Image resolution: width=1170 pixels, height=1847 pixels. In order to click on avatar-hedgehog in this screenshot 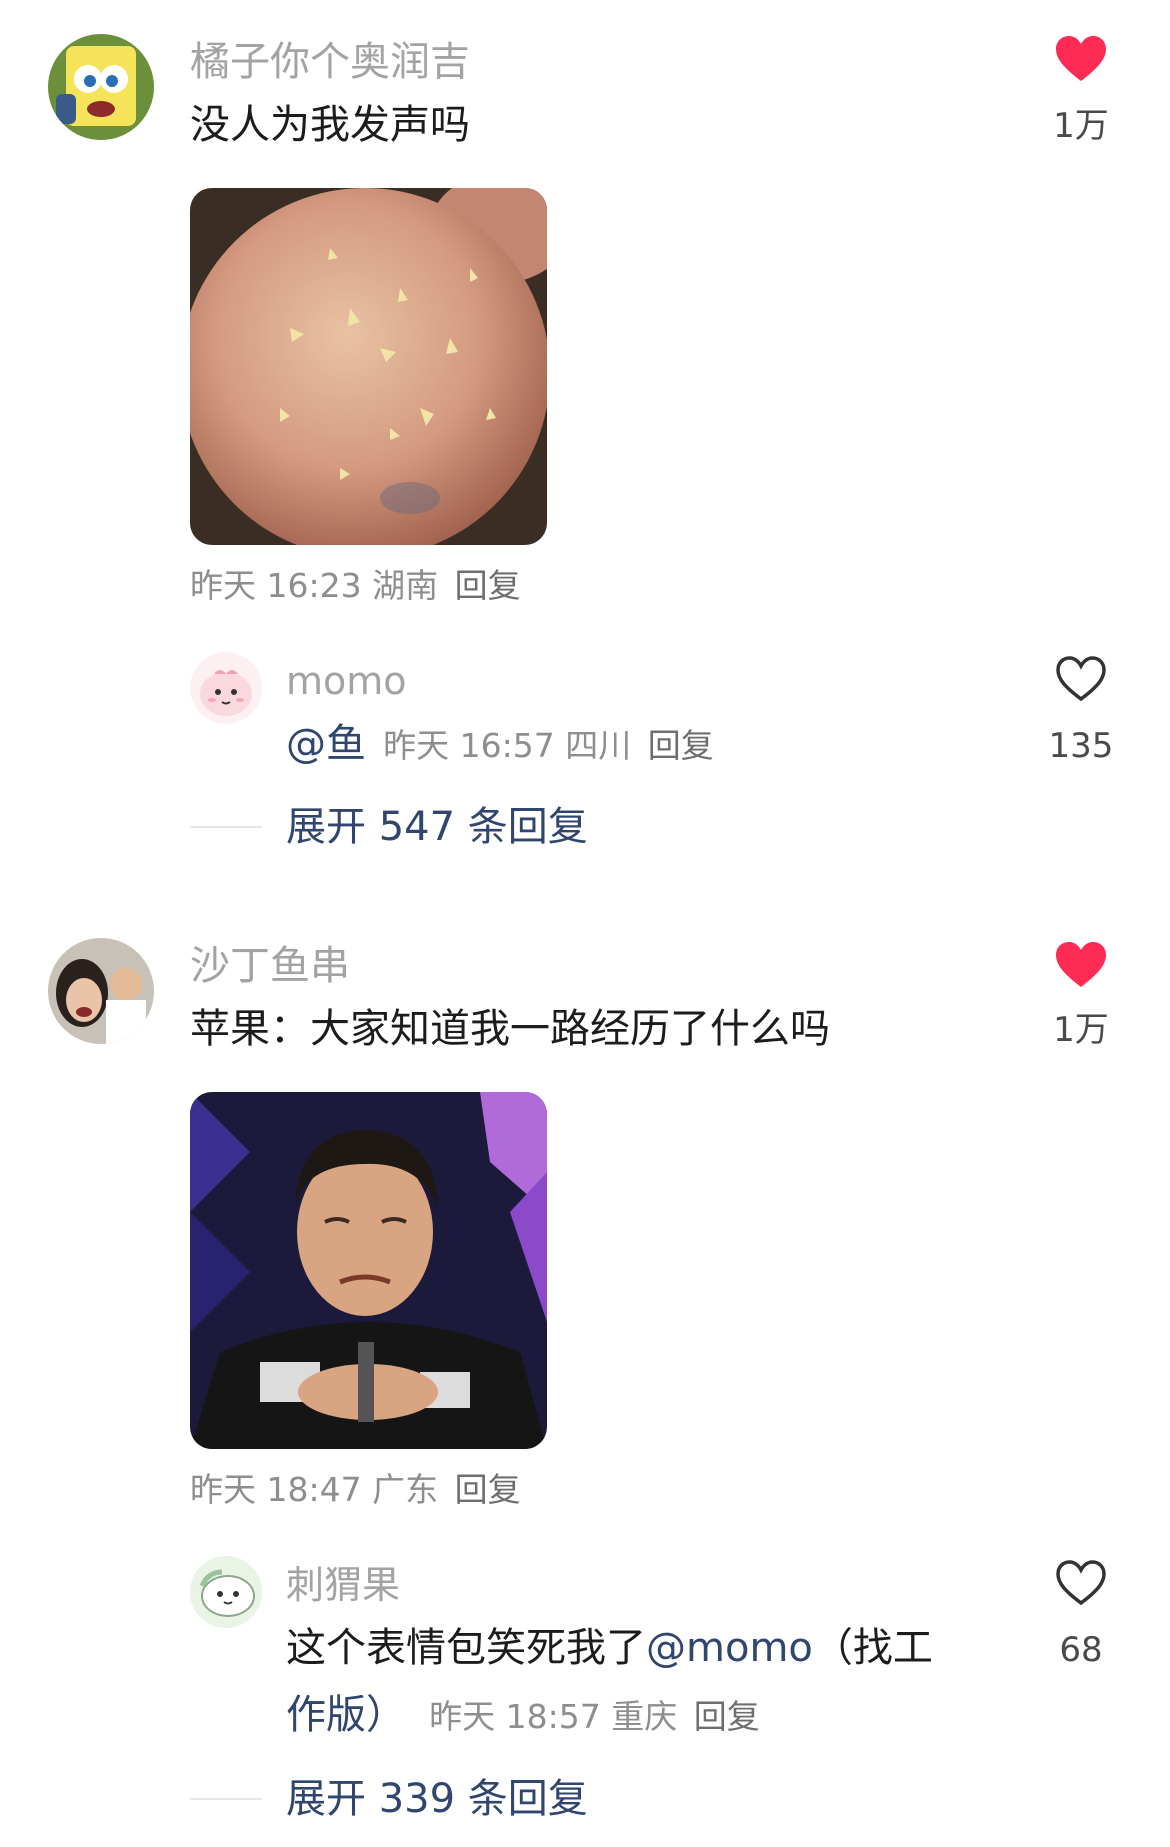, I will do `click(226, 1592)`.